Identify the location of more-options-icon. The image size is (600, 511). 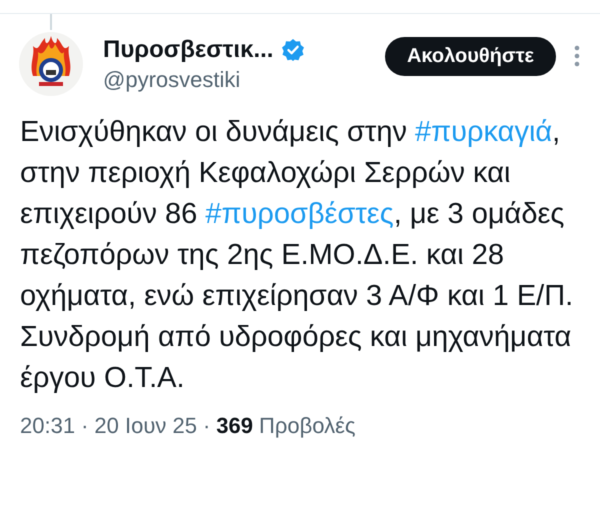
(577, 56).